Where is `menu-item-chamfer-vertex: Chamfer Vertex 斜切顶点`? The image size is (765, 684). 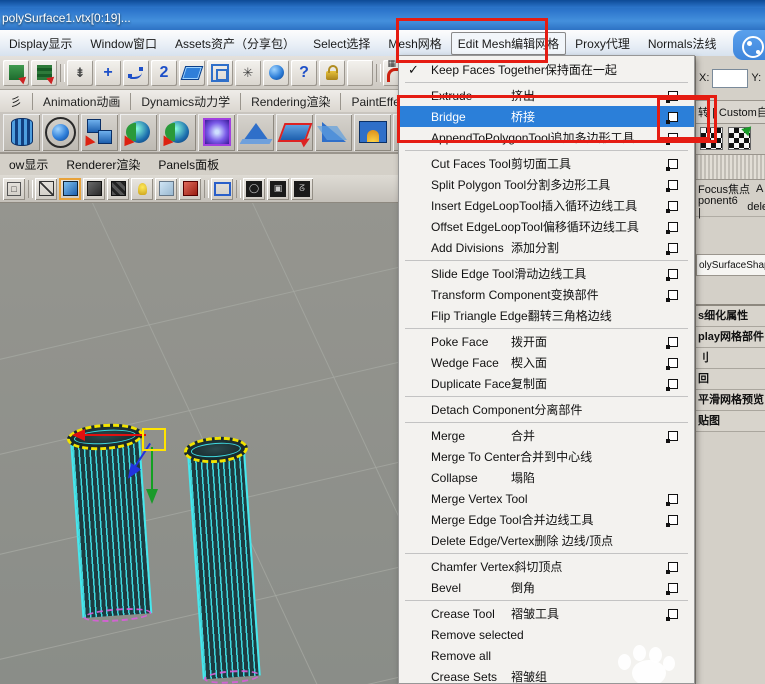
menu-item-chamfer-vertex: Chamfer Vertex 斜切顶点 is located at coordinates (546, 566).